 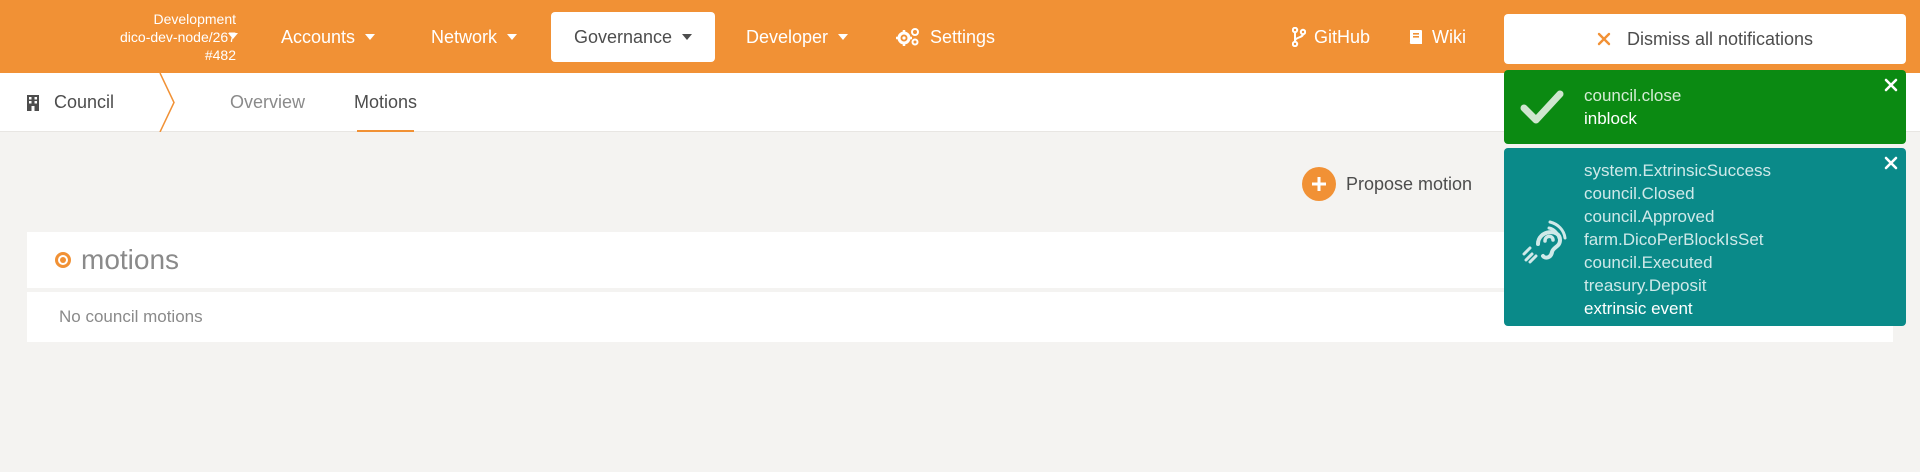 I want to click on tab-motions: Motions, so click(x=385, y=102).